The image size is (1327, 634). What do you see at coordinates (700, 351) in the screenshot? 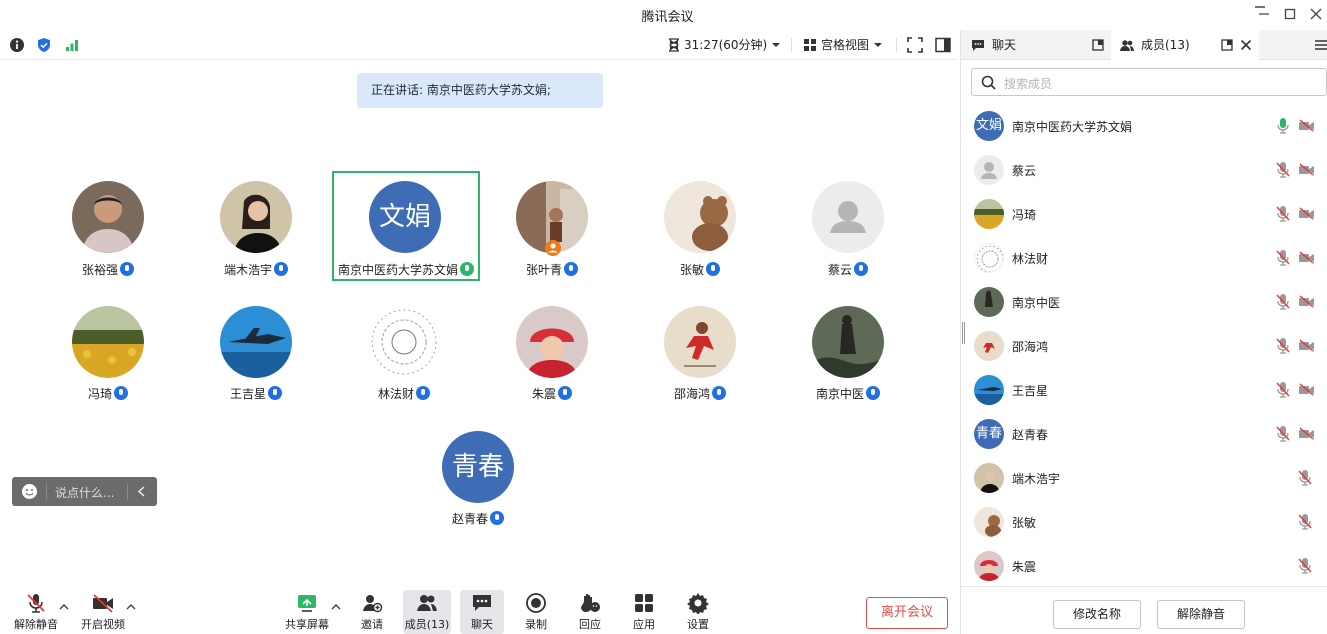
I see `participant-tile: 邵海鸿` at bounding box center [700, 351].